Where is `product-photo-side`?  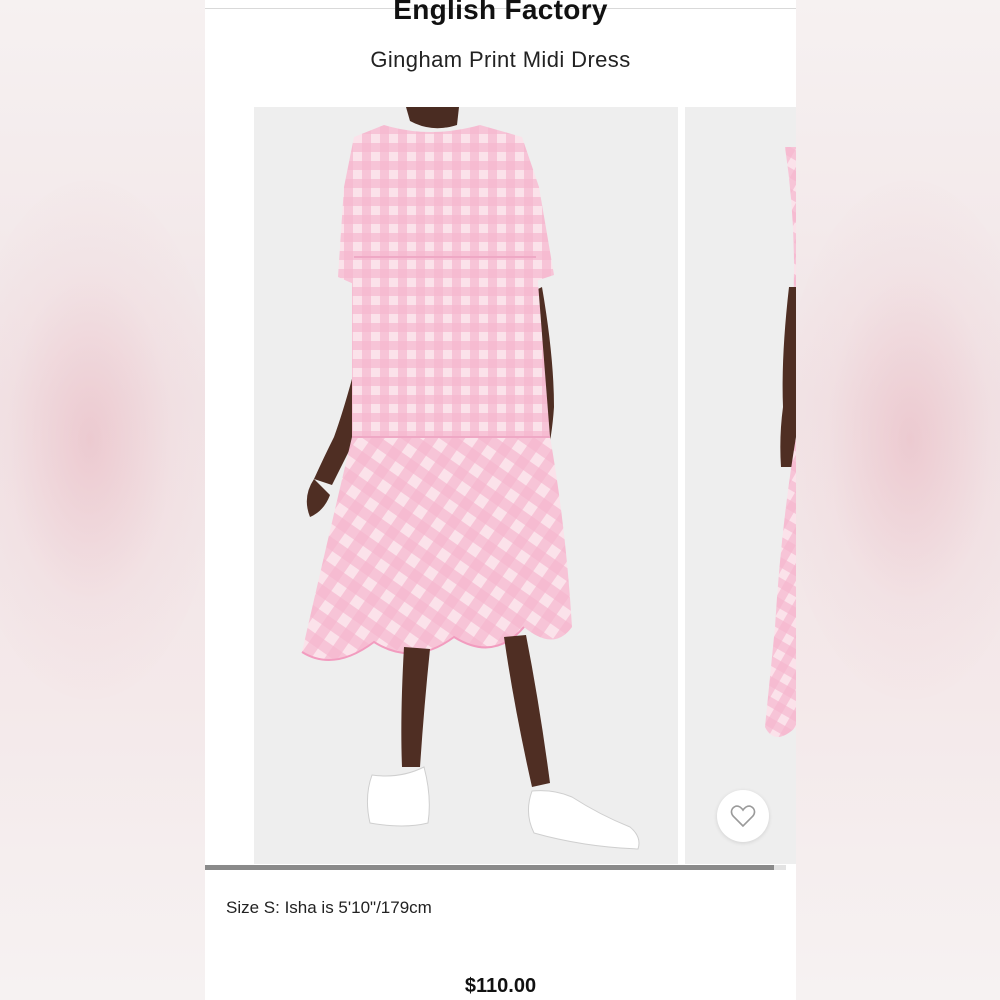 product-photo-side is located at coordinates (740, 485).